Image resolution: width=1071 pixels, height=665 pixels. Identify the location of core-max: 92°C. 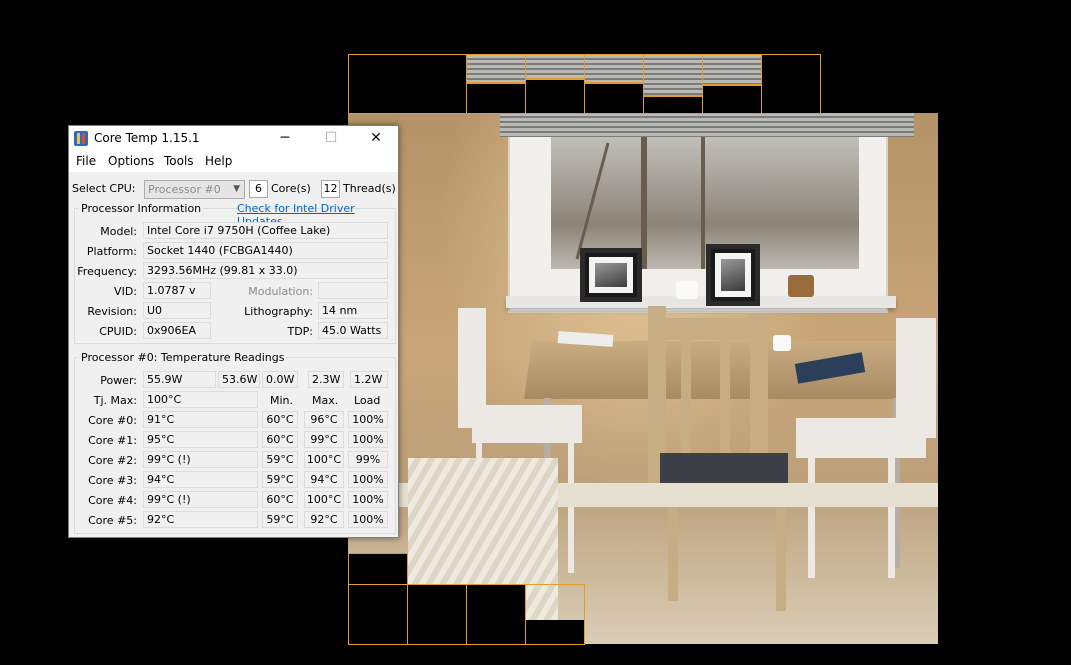
(324, 519).